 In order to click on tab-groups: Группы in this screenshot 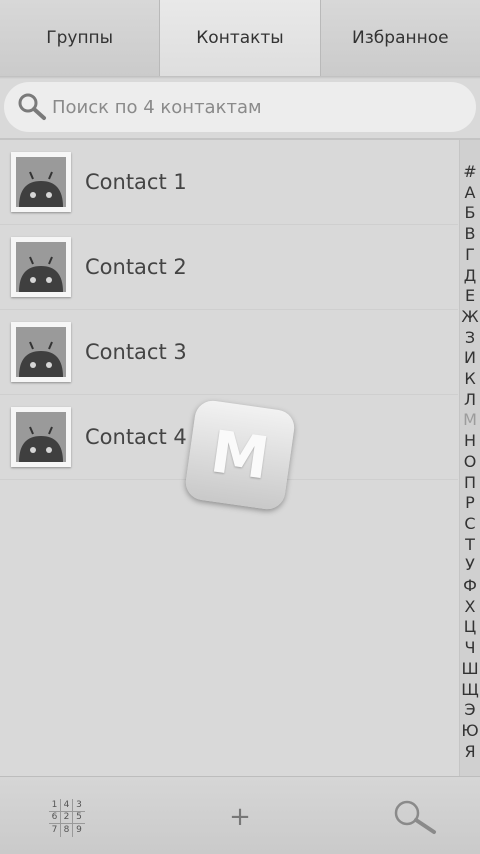, I will do `click(80, 38)`.